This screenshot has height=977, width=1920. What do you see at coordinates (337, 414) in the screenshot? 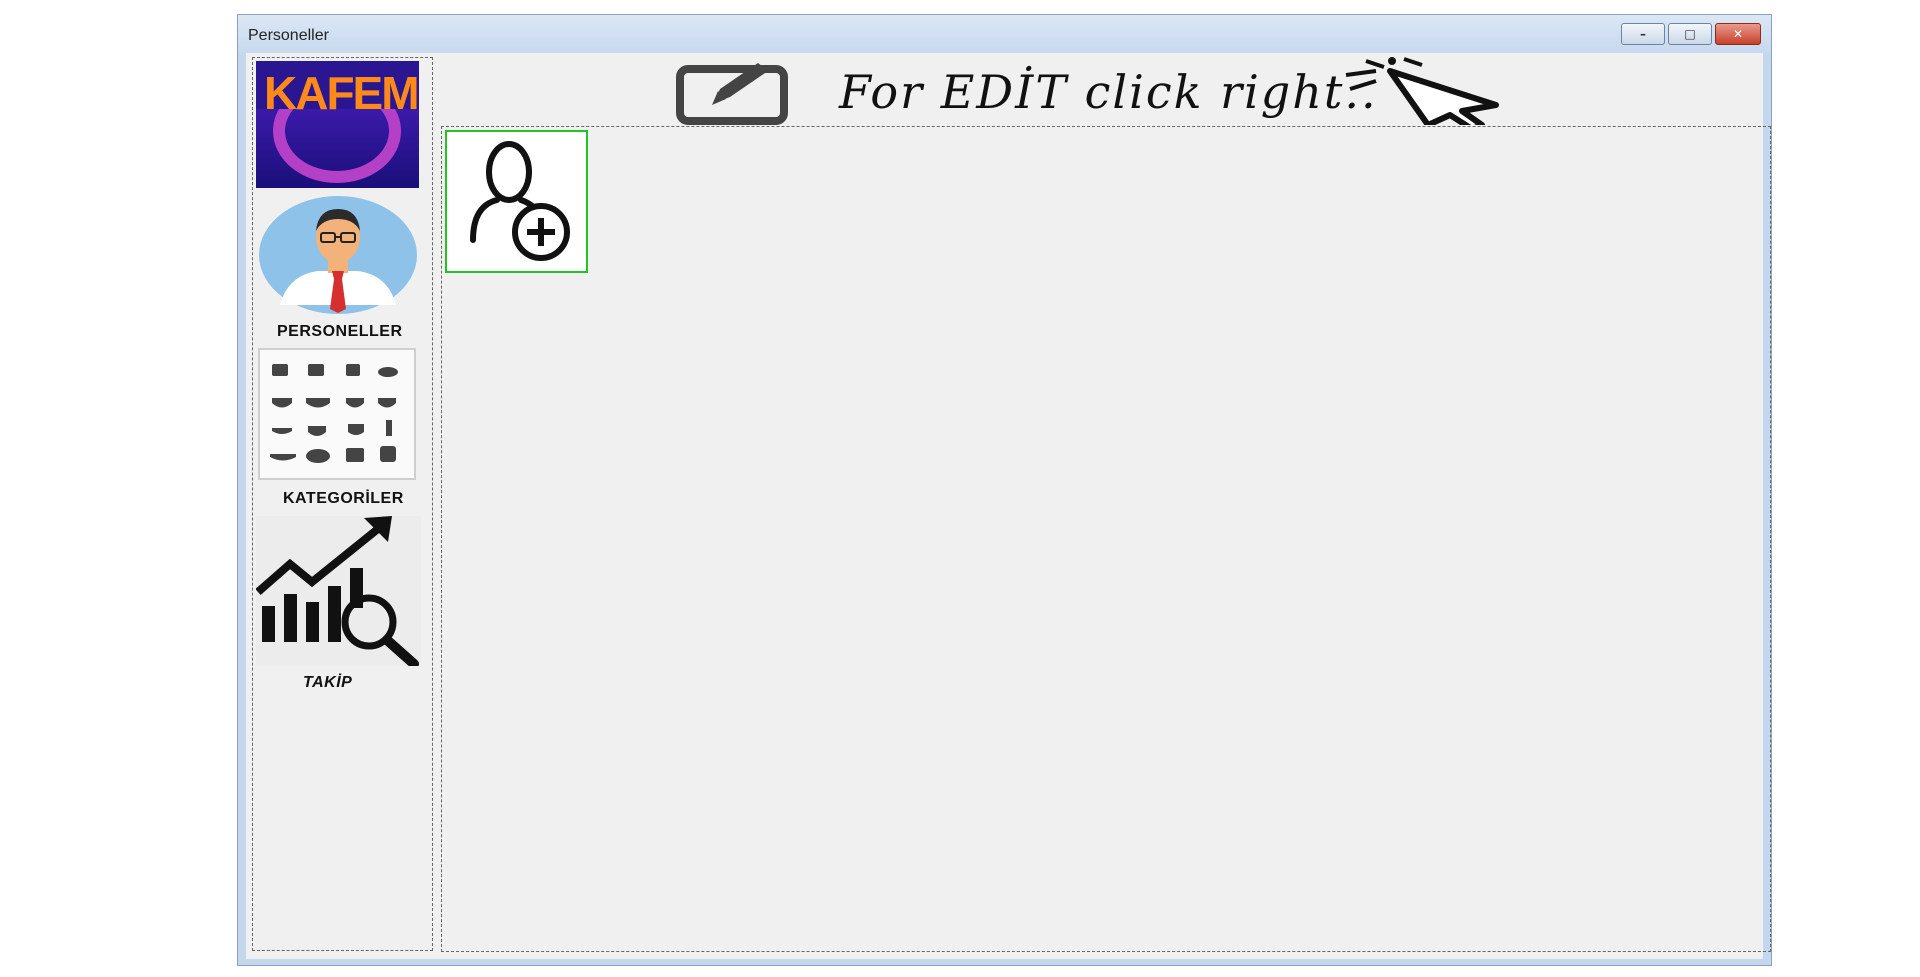
I see `coffee-grid-icon` at bounding box center [337, 414].